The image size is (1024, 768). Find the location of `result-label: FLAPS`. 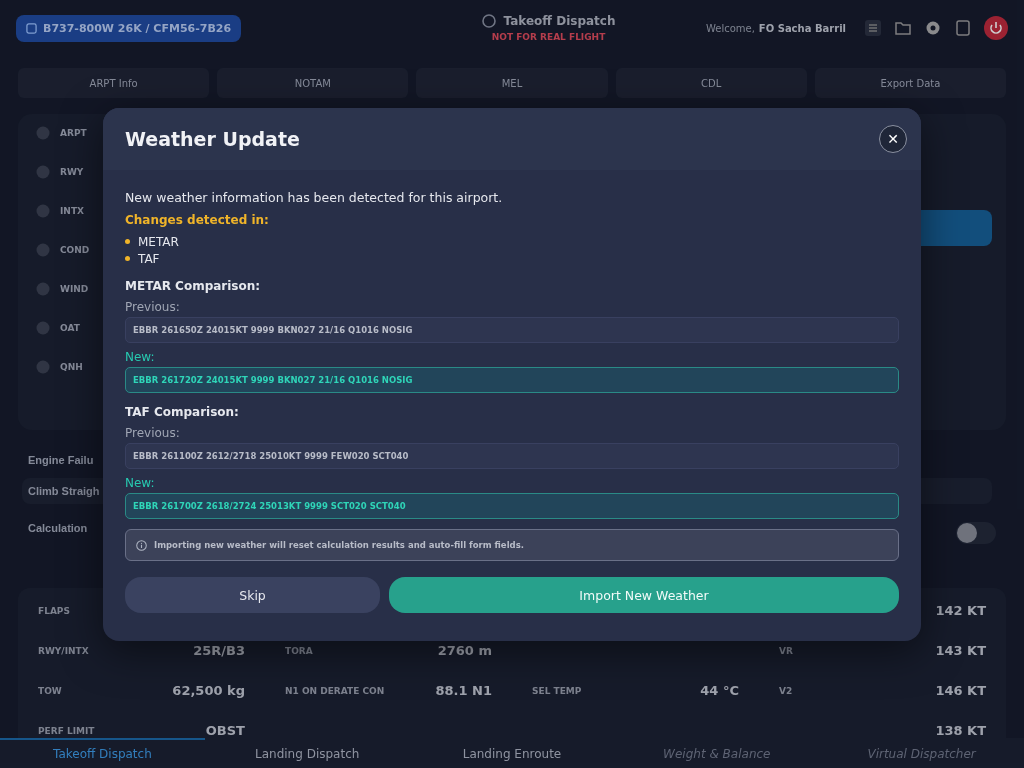

result-label: FLAPS is located at coordinates (54, 610).